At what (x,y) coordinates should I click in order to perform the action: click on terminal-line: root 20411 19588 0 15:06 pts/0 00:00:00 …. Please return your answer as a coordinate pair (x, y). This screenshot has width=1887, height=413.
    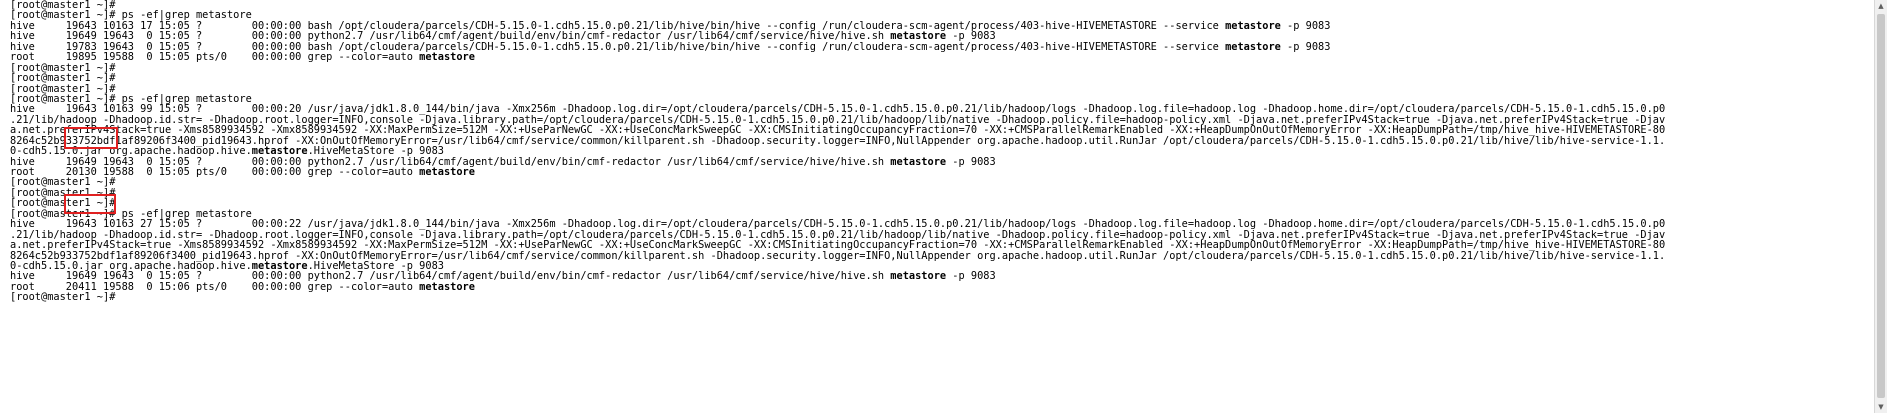
    Looking at the image, I should click on (937, 287).